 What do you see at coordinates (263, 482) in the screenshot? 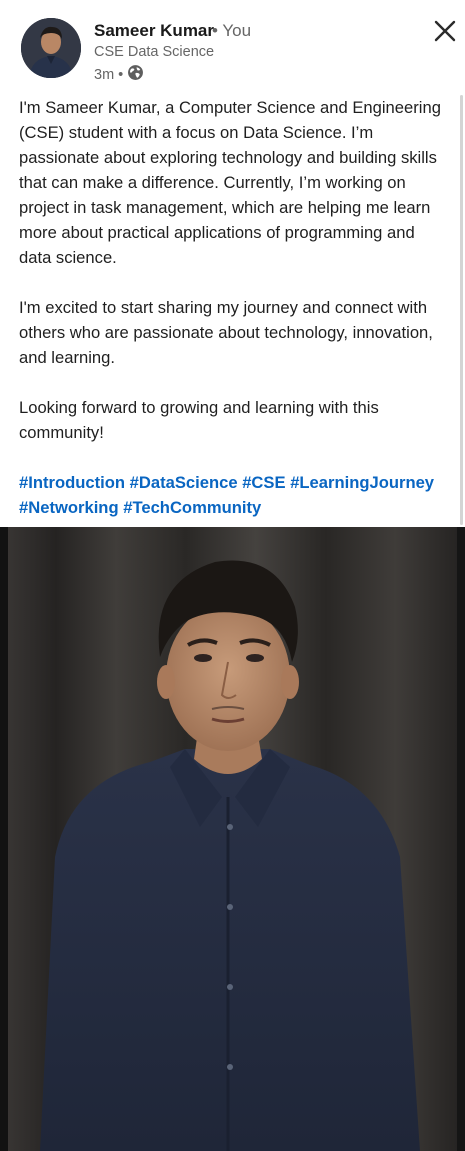
I see `hashtag-link: #CSE` at bounding box center [263, 482].